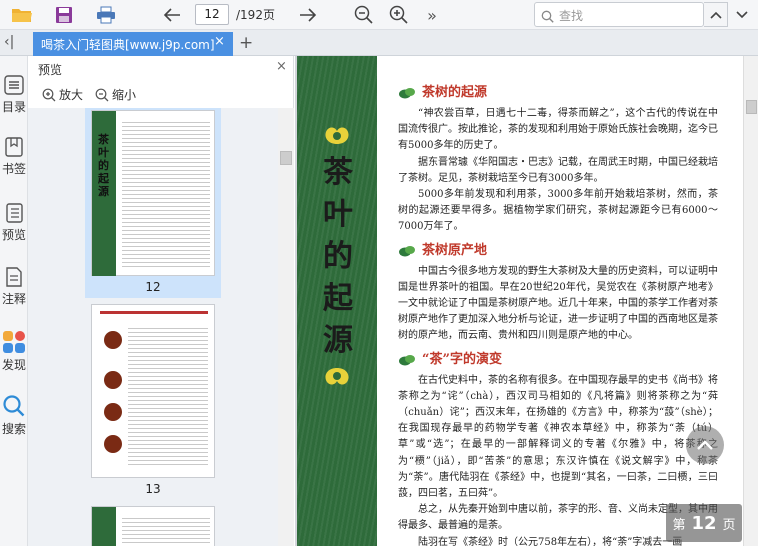  I want to click on search-next-button, so click(742, 14).